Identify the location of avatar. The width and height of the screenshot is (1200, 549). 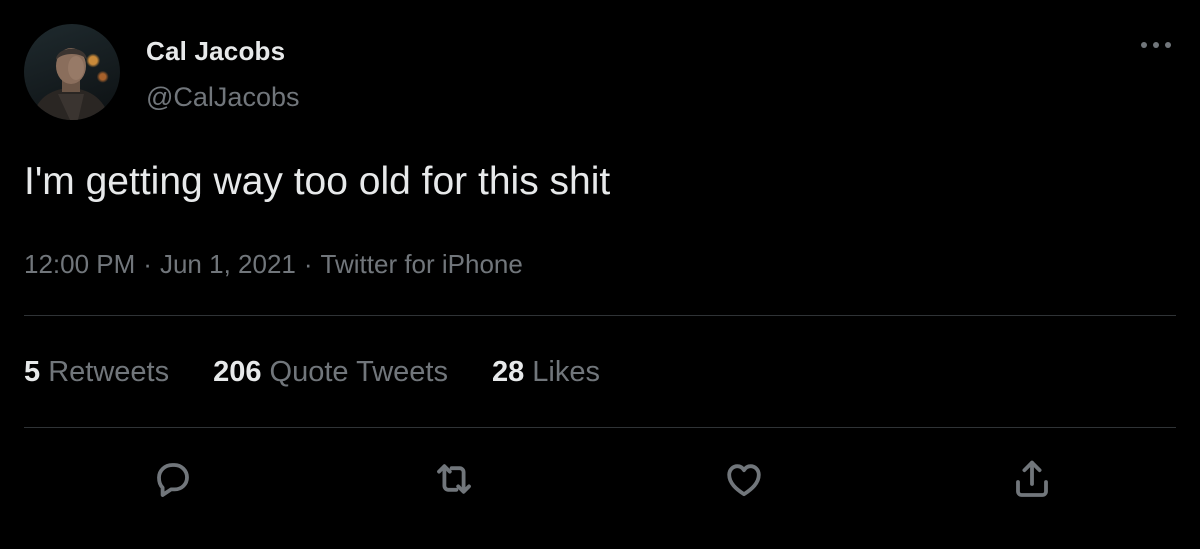
(72, 72).